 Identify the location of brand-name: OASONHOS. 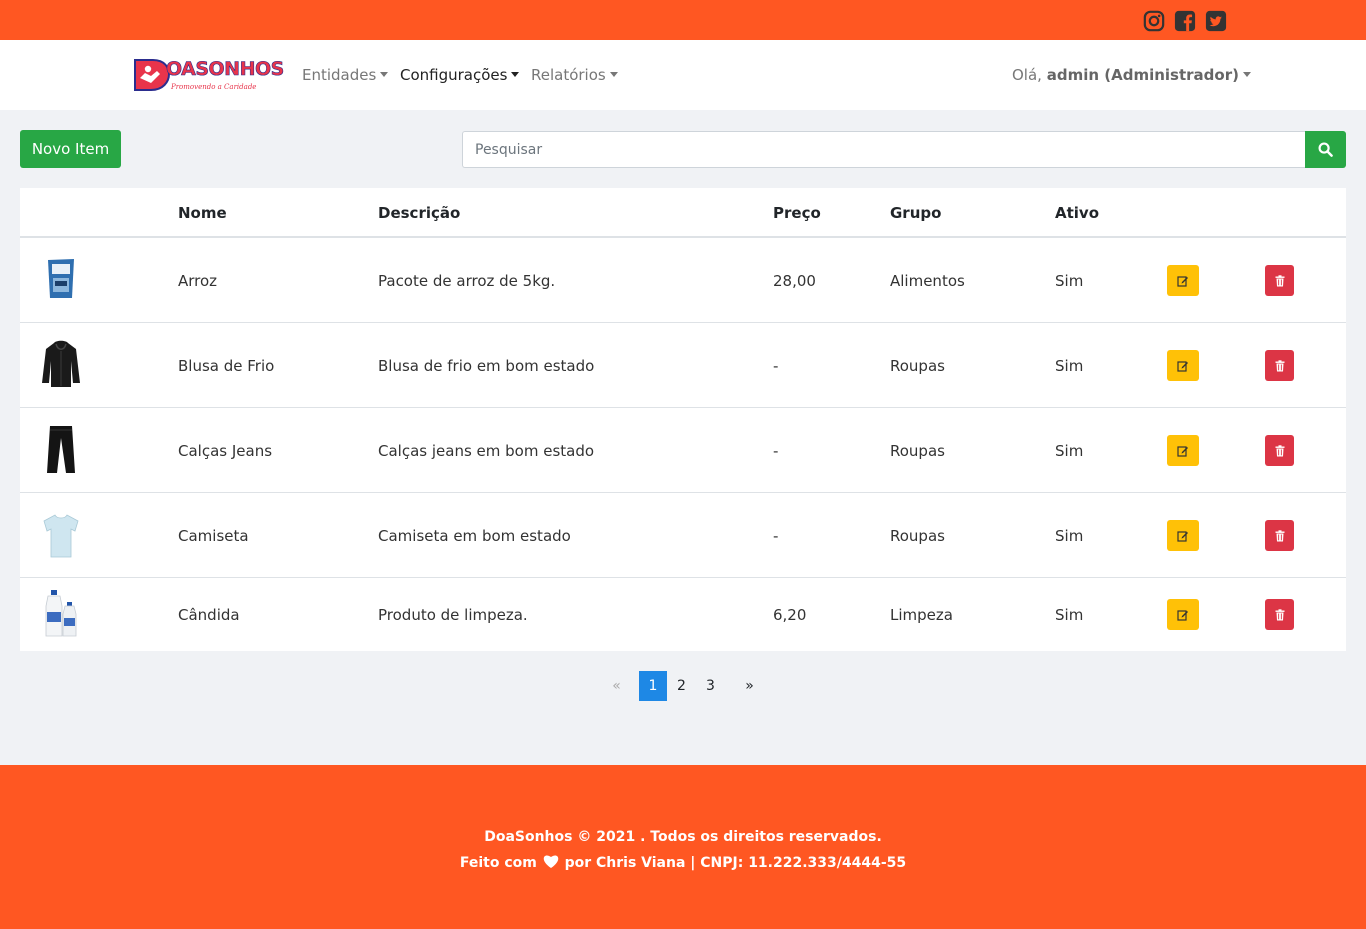
(225, 69).